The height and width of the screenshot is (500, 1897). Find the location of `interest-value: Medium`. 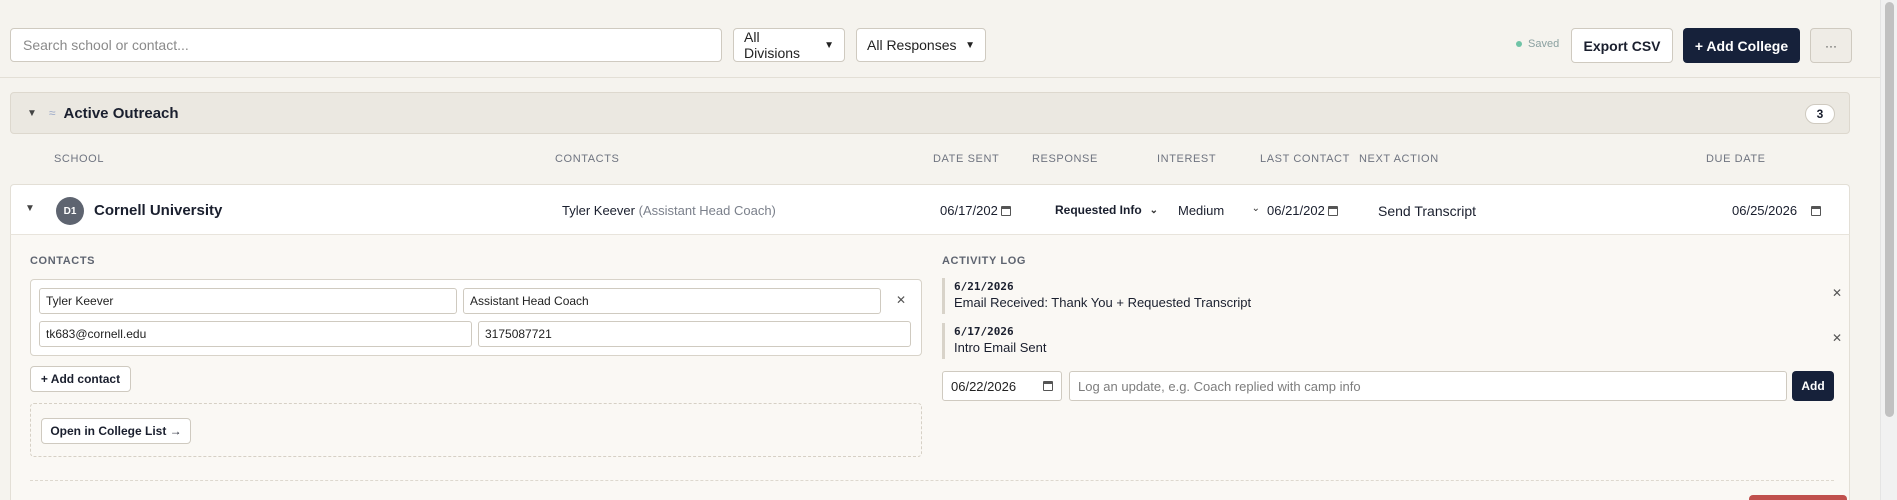

interest-value: Medium is located at coordinates (1201, 210).